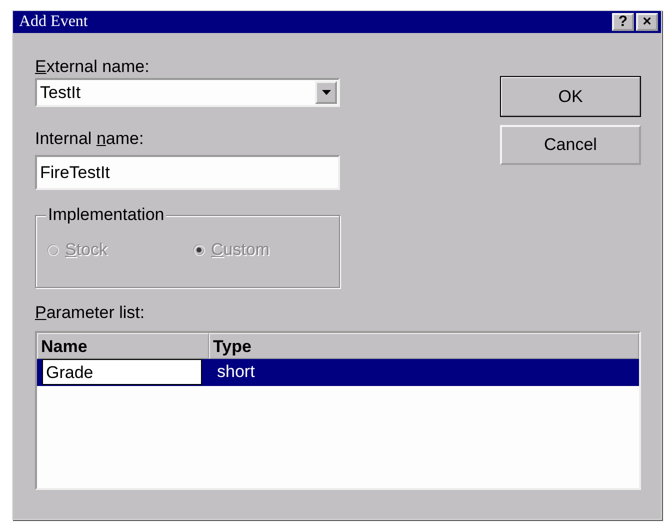  I want to click on column-header: Name, so click(123, 346).